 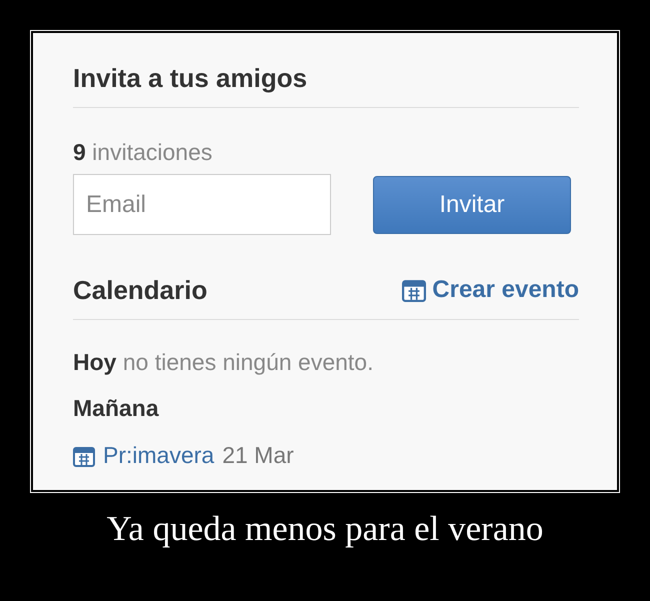 I want to click on section-title: Calendario, so click(x=140, y=290).